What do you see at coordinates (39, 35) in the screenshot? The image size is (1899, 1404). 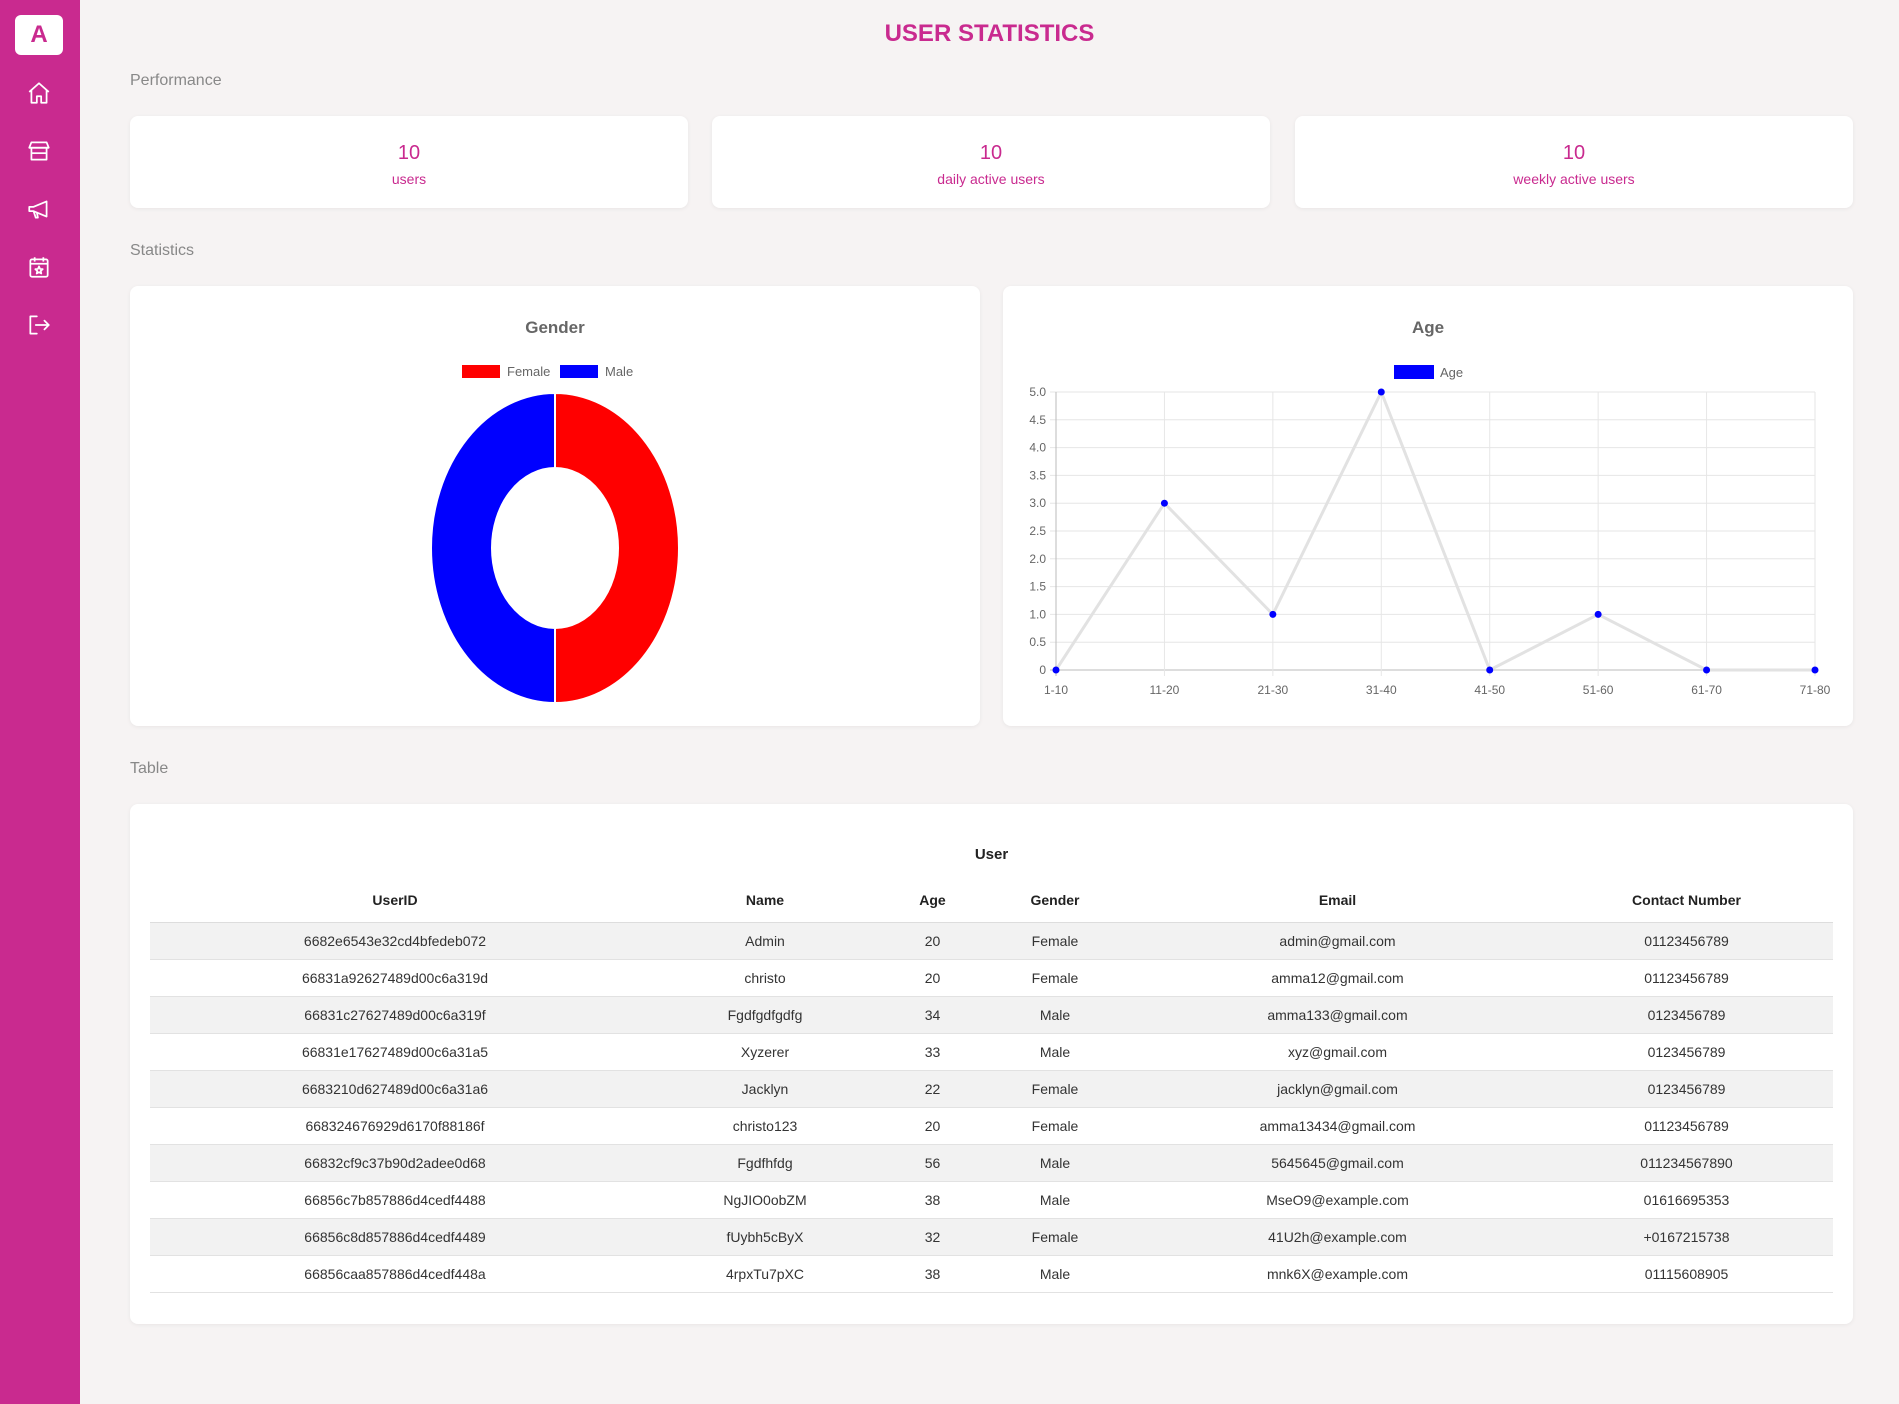 I see `app-logo: A` at bounding box center [39, 35].